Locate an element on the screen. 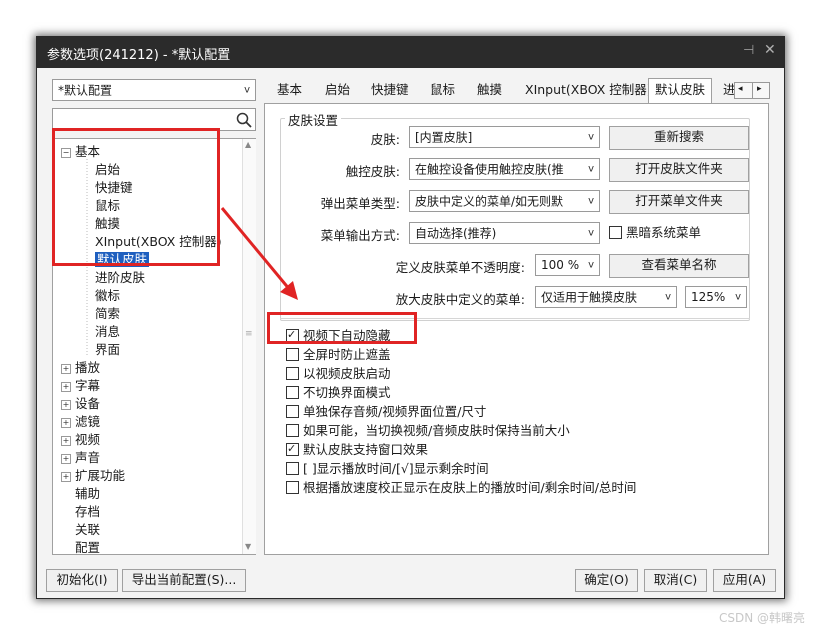 The height and width of the screenshot is (634, 821). annotation-arrow is located at coordinates (259, 253).